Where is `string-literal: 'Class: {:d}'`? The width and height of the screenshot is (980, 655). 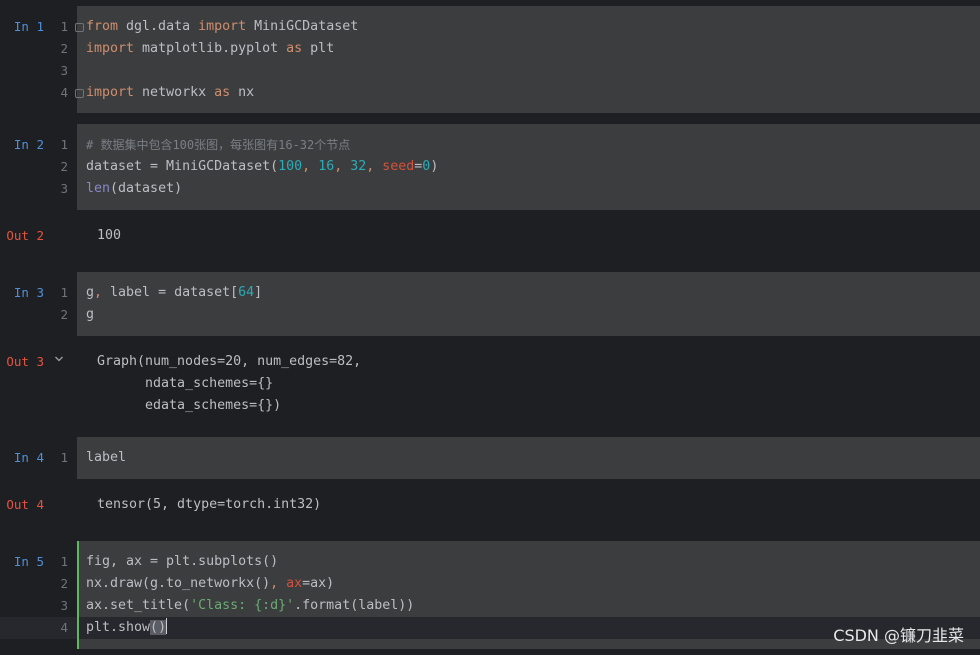
string-literal: 'Class: {:d}' is located at coordinates (242, 605).